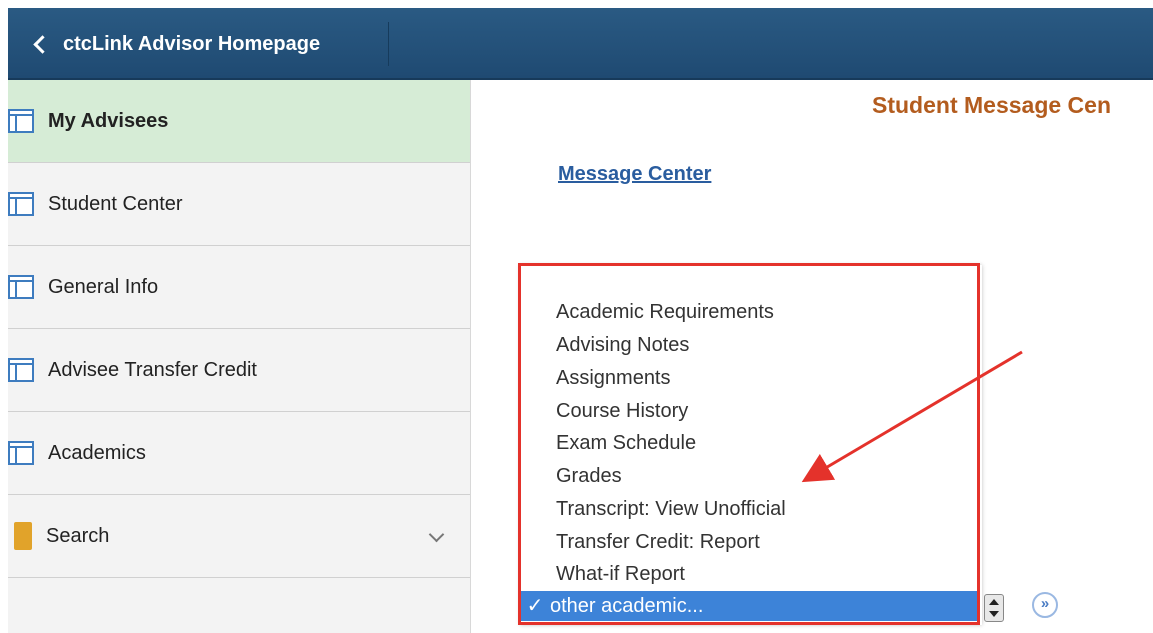 The height and width of the screenshot is (633, 1153). I want to click on sidebar-item-label: Advisee Transfer Credit, so click(152, 369).